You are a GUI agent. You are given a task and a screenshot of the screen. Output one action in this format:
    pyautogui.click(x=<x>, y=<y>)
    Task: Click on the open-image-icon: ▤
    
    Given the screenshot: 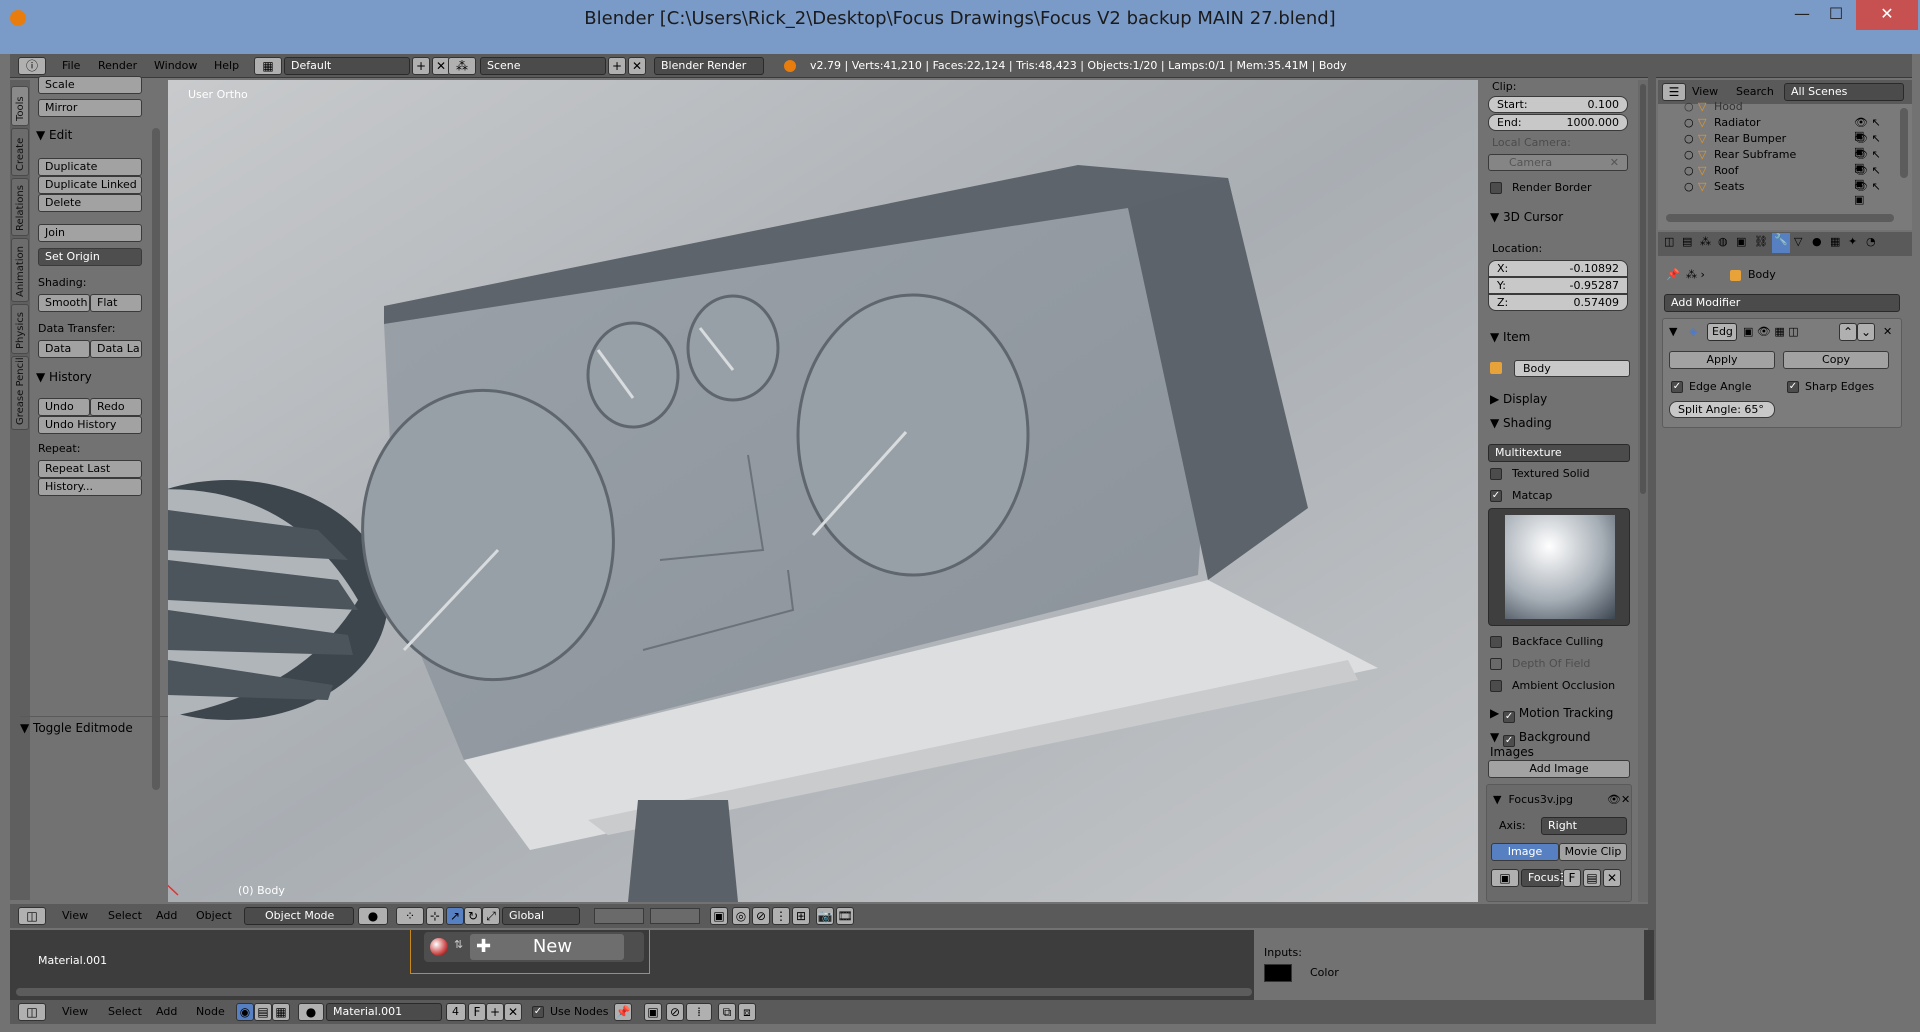 What is the action you would take?
    pyautogui.click(x=1592, y=878)
    